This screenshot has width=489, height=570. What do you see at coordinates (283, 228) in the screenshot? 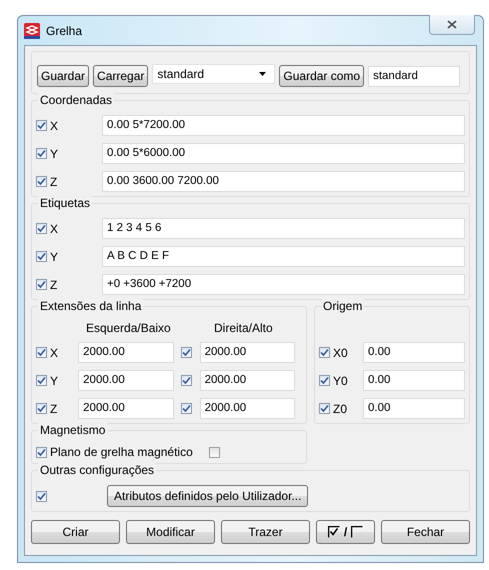
I see `input-field: 1 2 3 4 5 6` at bounding box center [283, 228].